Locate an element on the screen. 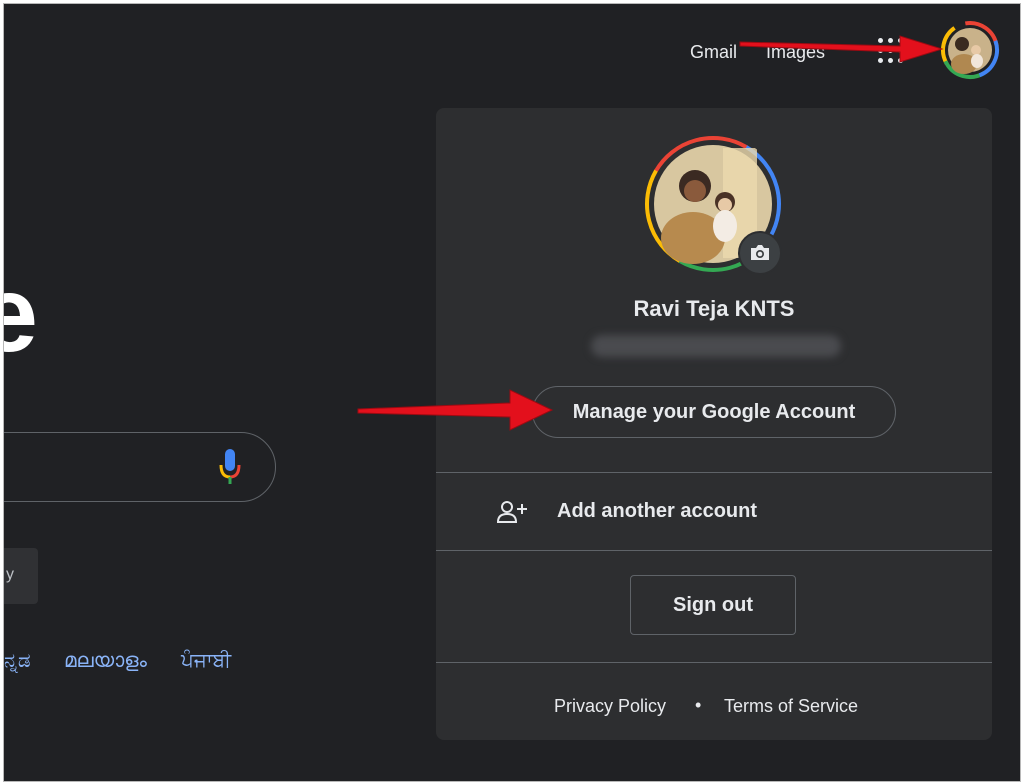 This screenshot has height=784, width=1024. panel-footer: Privacy Policy • Terms of Service is located at coordinates (714, 707).